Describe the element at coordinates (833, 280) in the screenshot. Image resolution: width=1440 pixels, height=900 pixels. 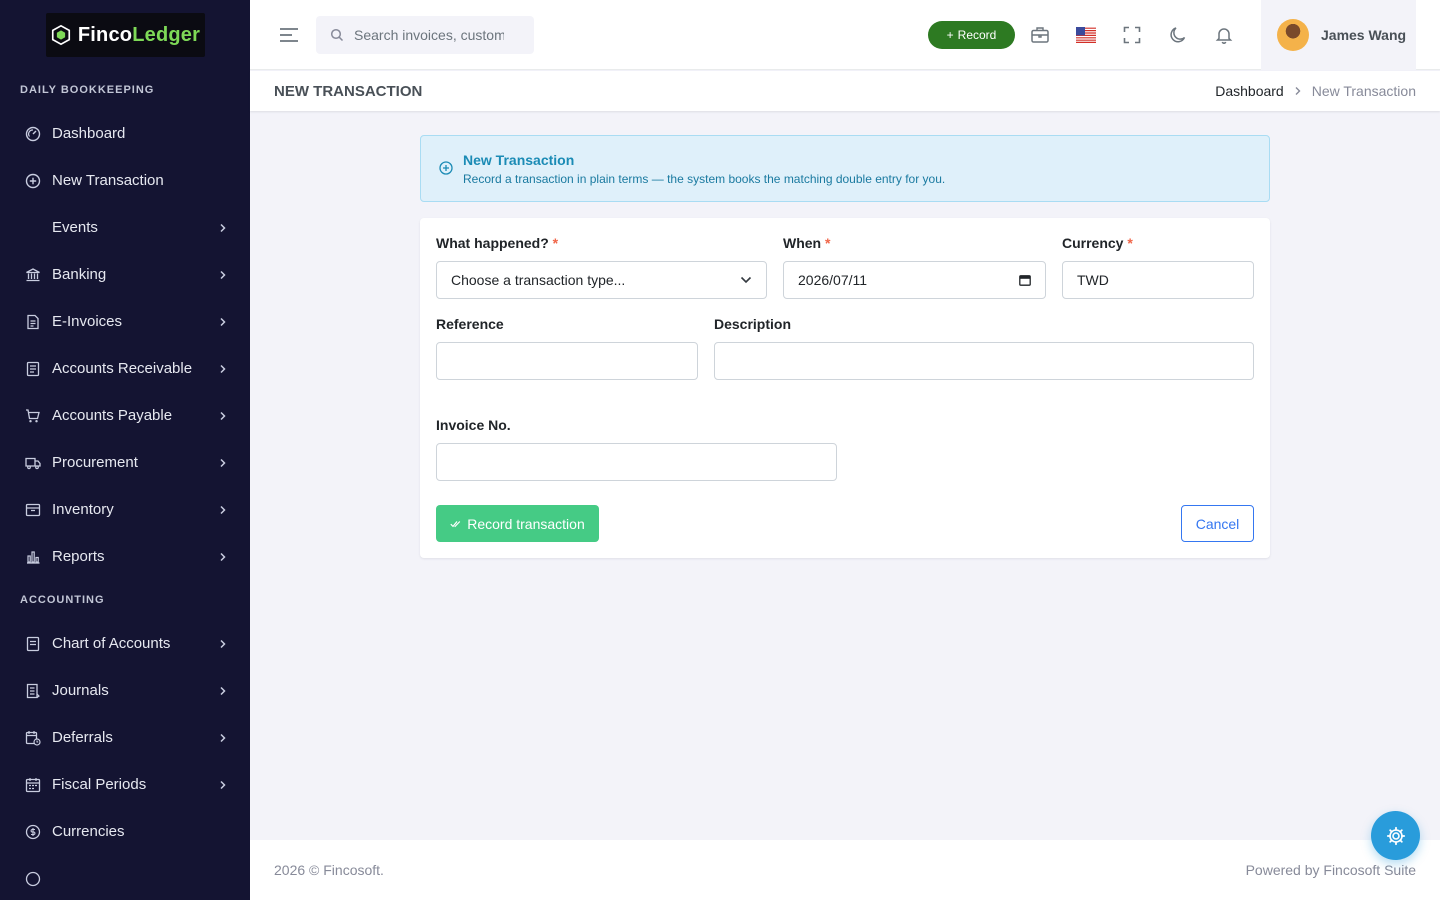
I see `date-value: 2026/07/11` at that location.